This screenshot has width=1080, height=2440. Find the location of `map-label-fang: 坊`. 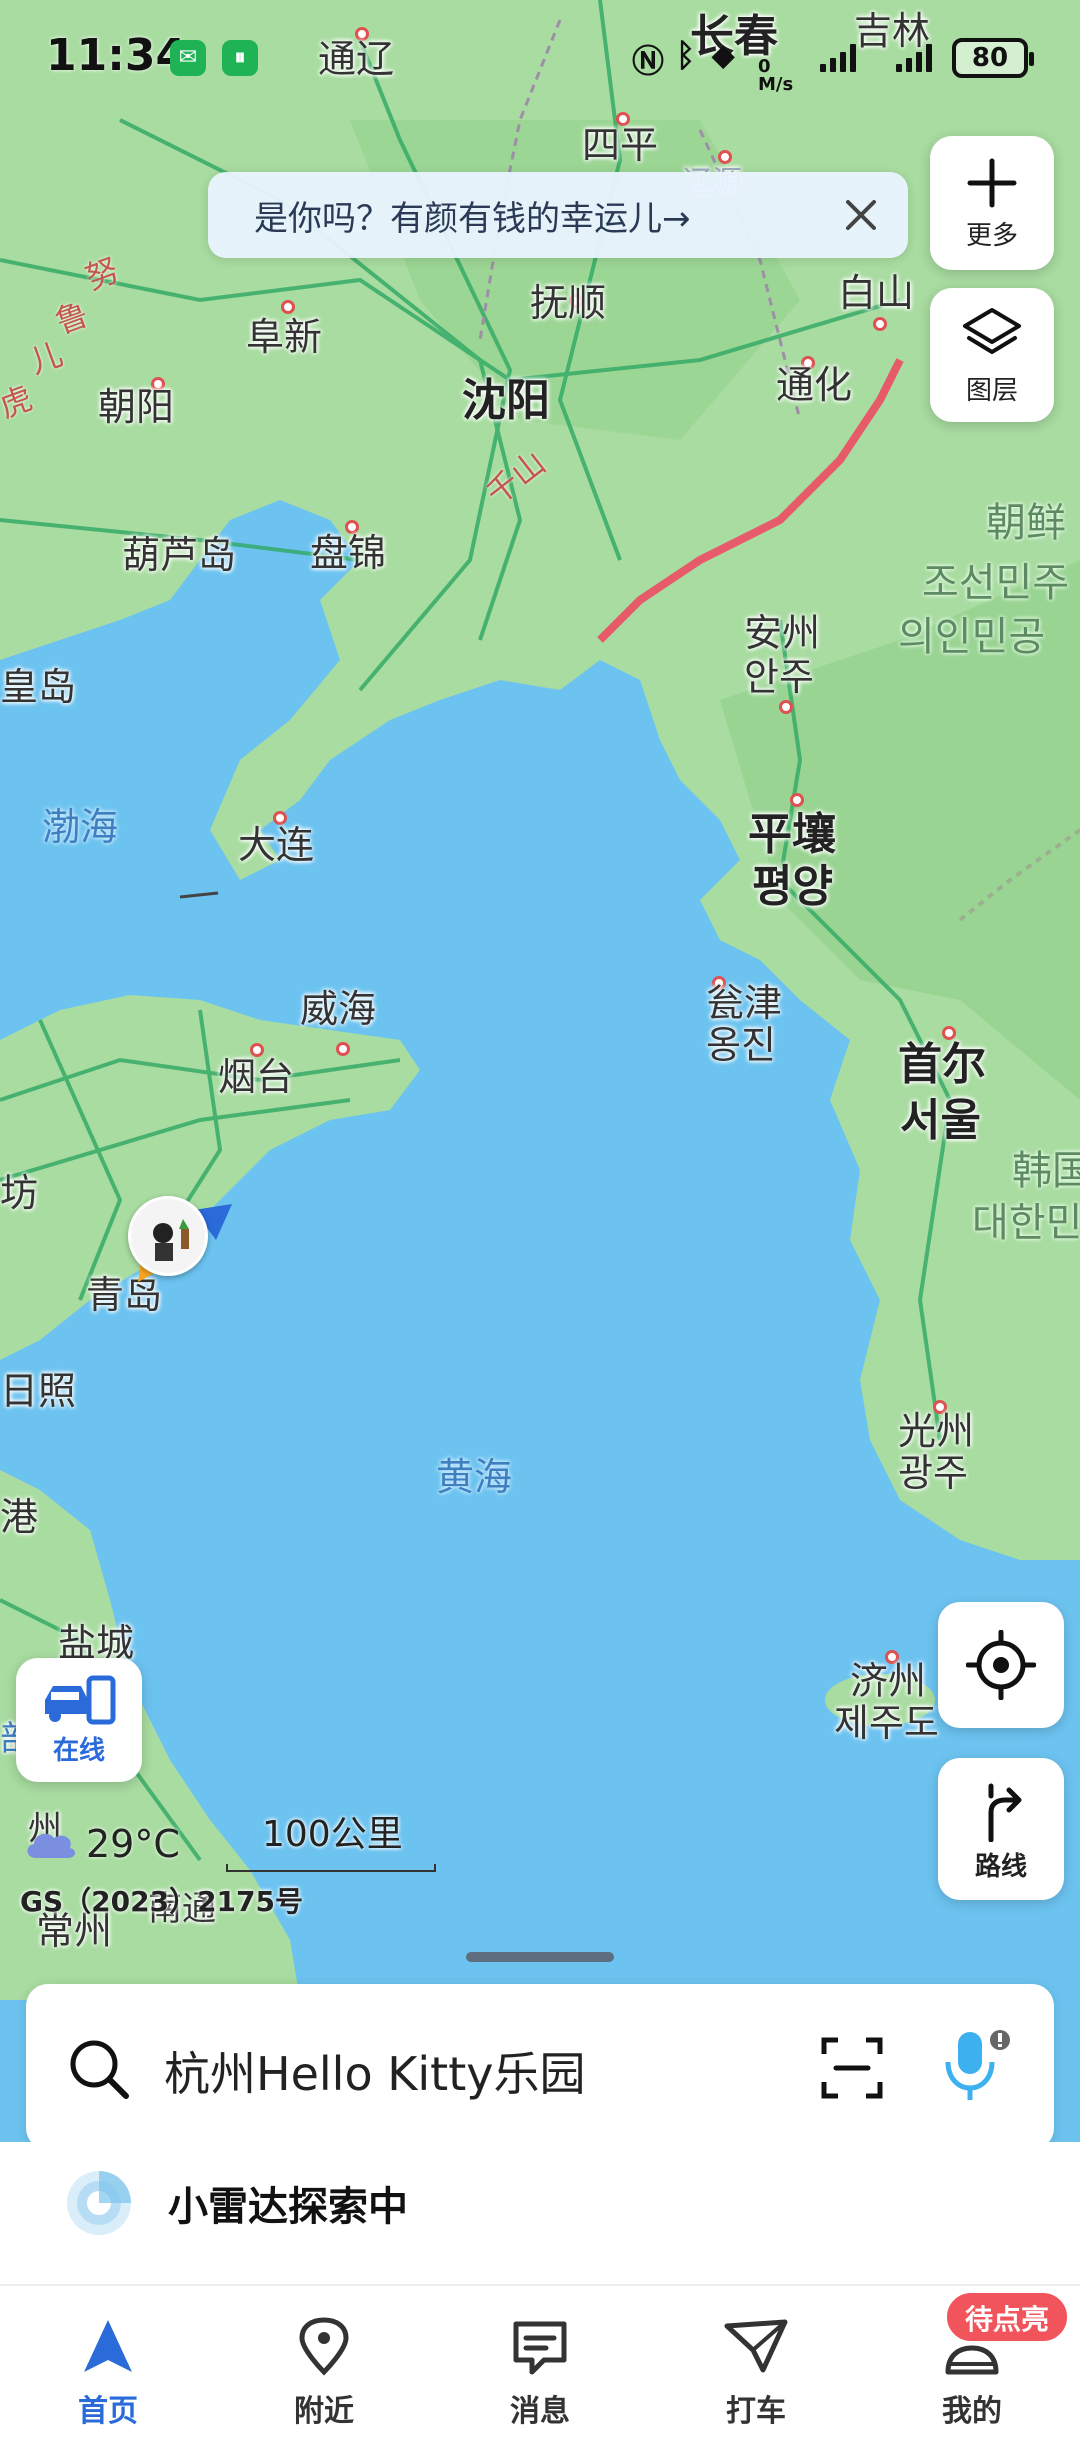

map-label-fang: 坊 is located at coordinates (19, 1193).